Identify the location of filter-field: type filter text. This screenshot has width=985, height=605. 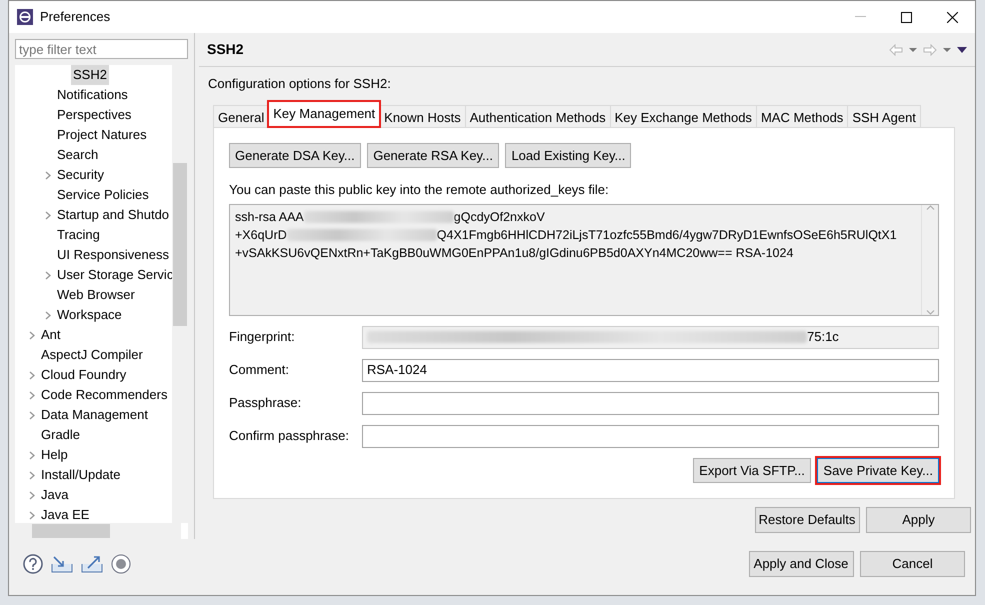
(101, 49).